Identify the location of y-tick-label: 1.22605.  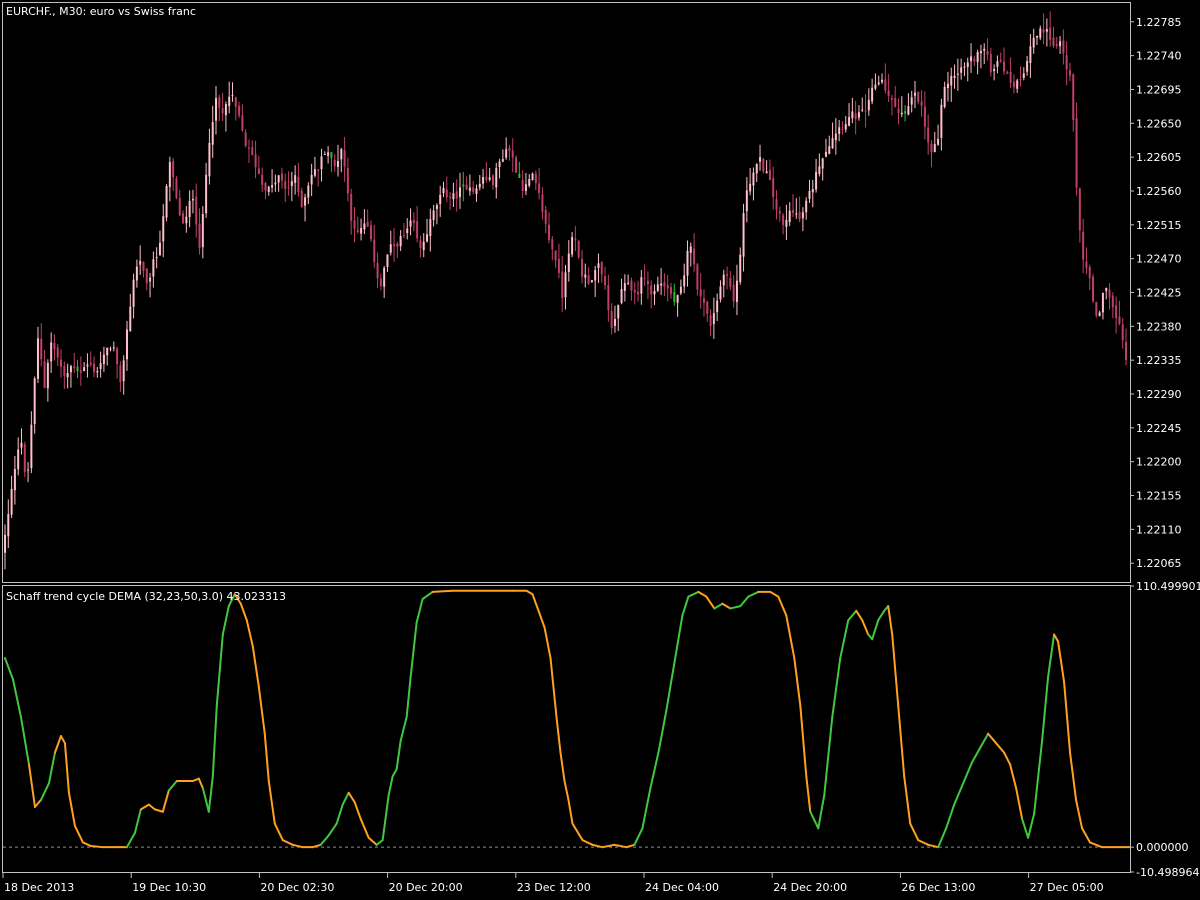
(1159, 157).